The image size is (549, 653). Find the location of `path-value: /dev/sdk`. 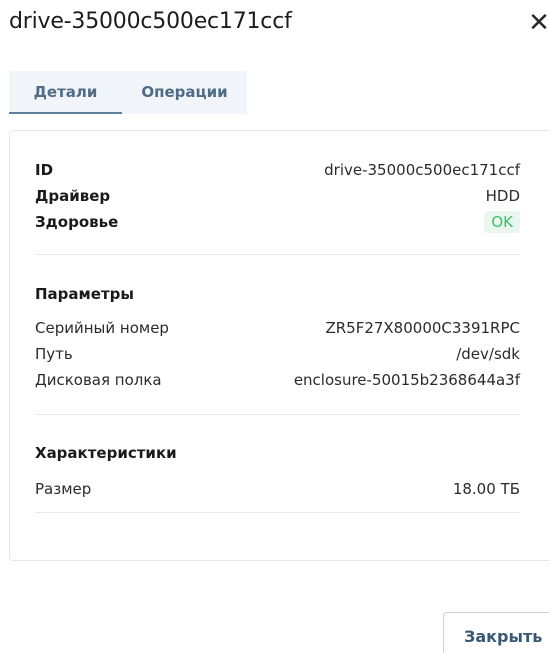

path-value: /dev/sdk is located at coordinates (488, 354).